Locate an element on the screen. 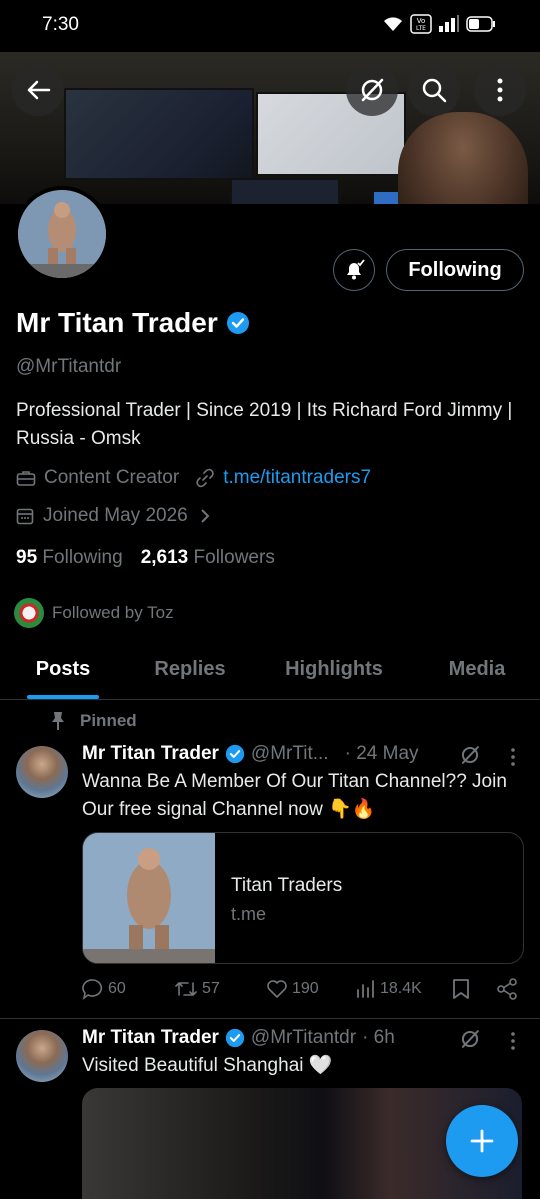 This screenshot has height=1199, width=540. share-icon is located at coordinates (507, 989).